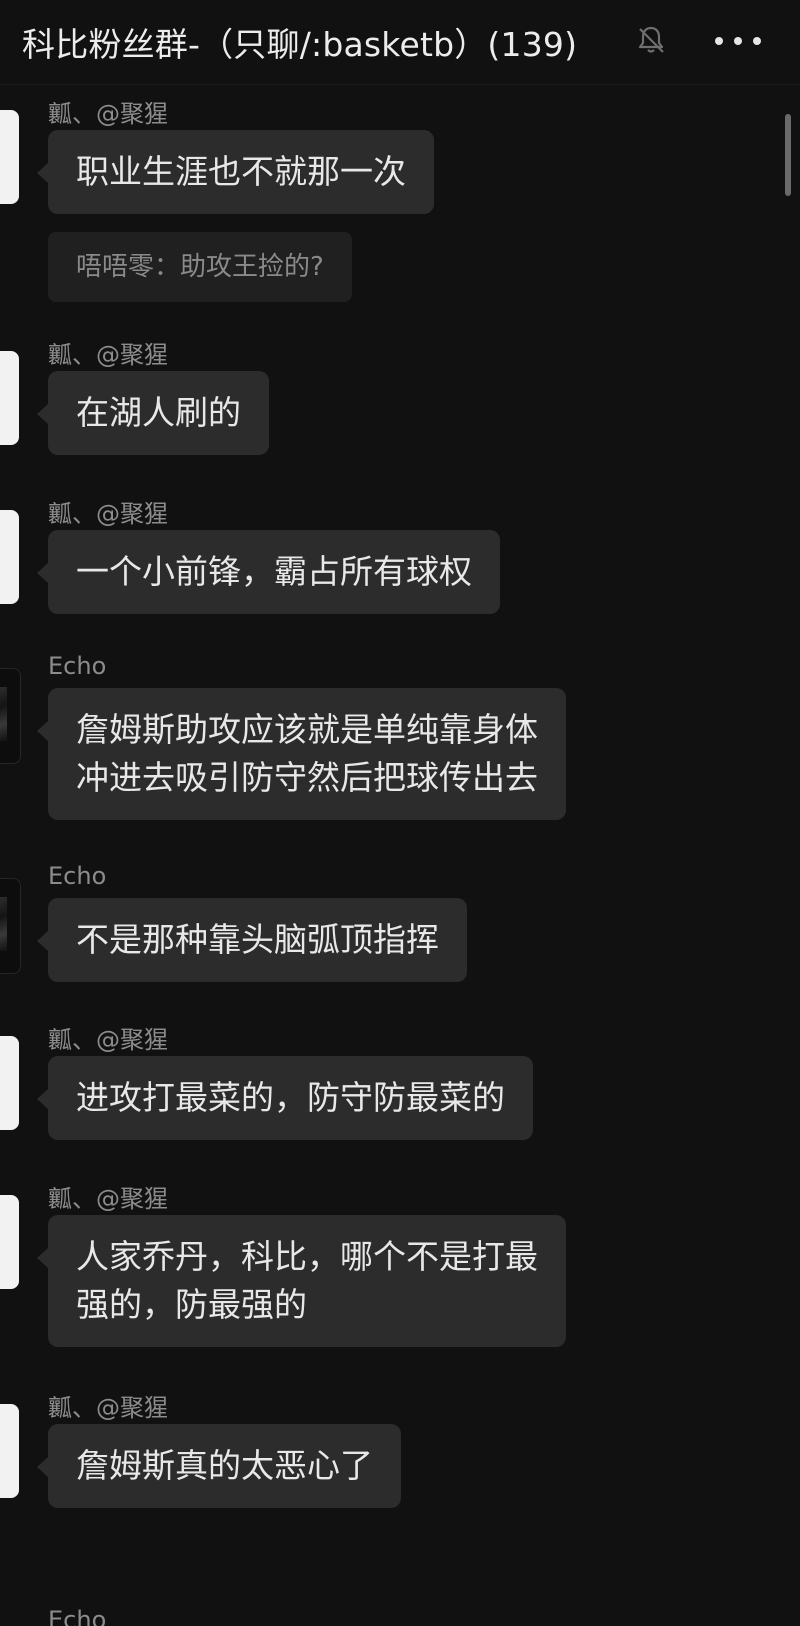 The image size is (800, 1626). Describe the element at coordinates (307, 1256) in the screenshot. I see `message-line: 人家乔丹，科比，哪个不是打最` at that location.